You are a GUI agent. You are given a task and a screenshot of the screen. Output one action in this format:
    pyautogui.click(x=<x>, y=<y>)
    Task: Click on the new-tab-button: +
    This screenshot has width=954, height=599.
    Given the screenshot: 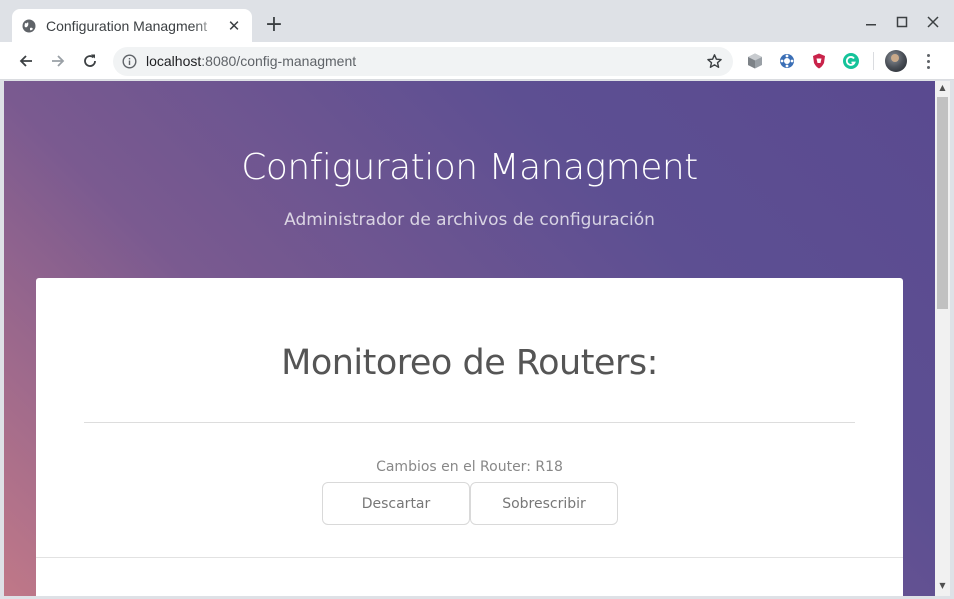 What is the action you would take?
    pyautogui.click(x=274, y=25)
    